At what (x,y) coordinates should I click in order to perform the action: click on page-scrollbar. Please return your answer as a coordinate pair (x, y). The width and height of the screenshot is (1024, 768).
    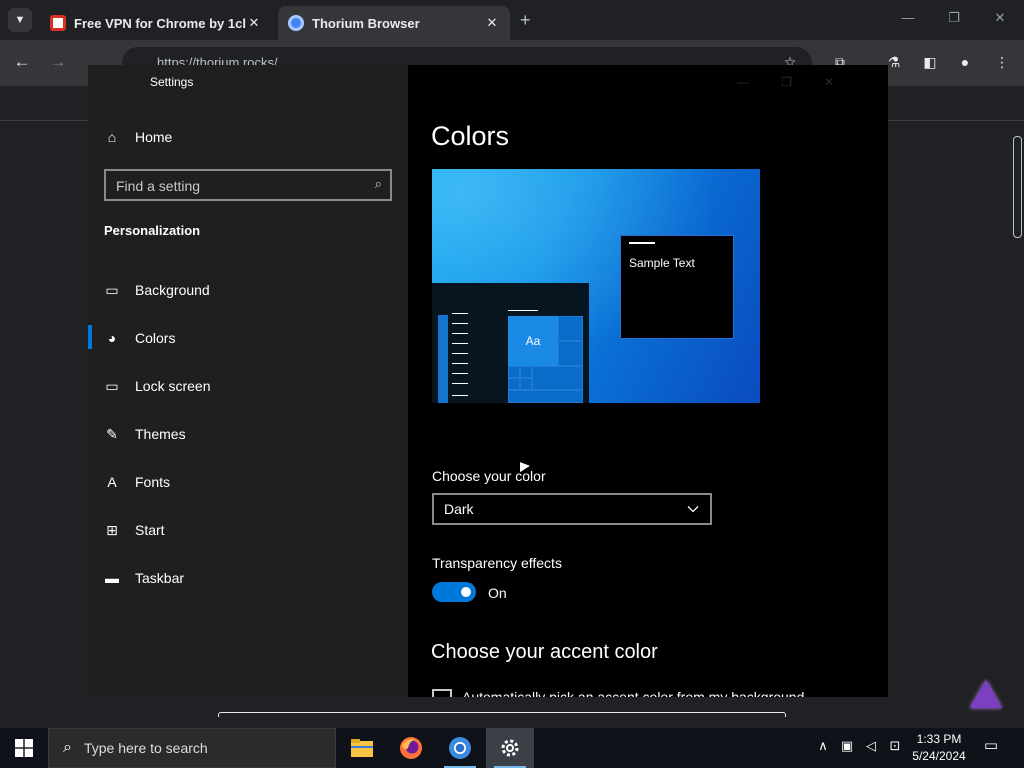
    Looking at the image, I should click on (1017, 187).